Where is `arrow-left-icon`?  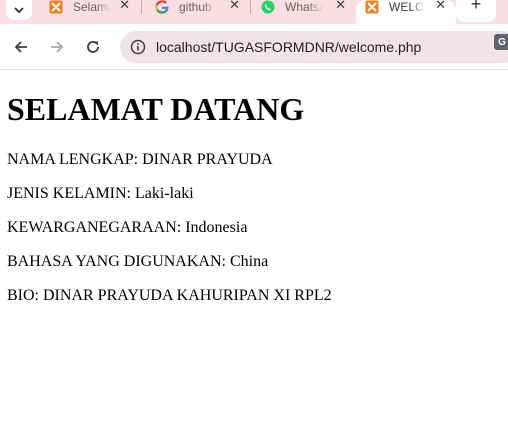 arrow-left-icon is located at coordinates (20, 47).